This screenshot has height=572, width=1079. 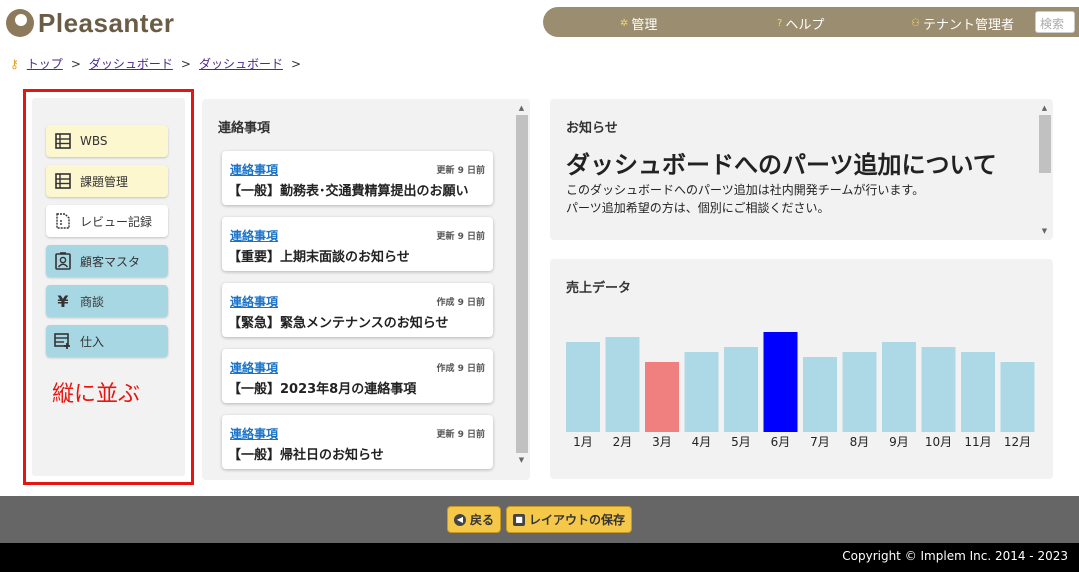 What do you see at coordinates (96, 394) in the screenshot?
I see `vertical-annotation: 縦に並ぶ` at bounding box center [96, 394].